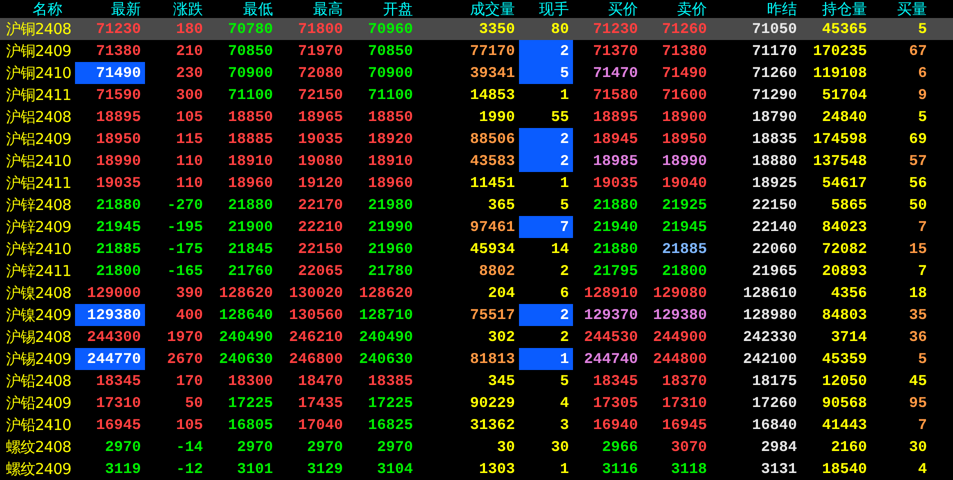 This screenshot has height=480, width=953. I want to click on table-cell: 128980, so click(769, 315).